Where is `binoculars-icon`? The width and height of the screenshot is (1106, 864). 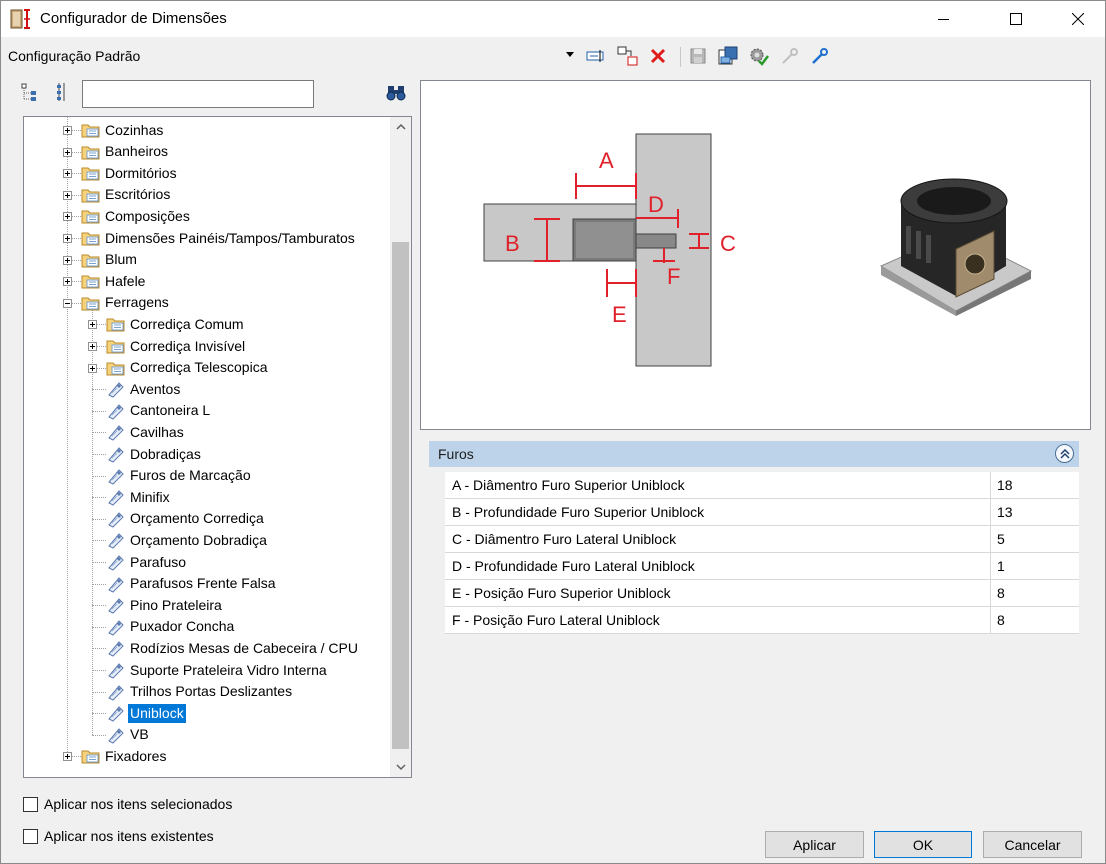 binoculars-icon is located at coordinates (396, 93).